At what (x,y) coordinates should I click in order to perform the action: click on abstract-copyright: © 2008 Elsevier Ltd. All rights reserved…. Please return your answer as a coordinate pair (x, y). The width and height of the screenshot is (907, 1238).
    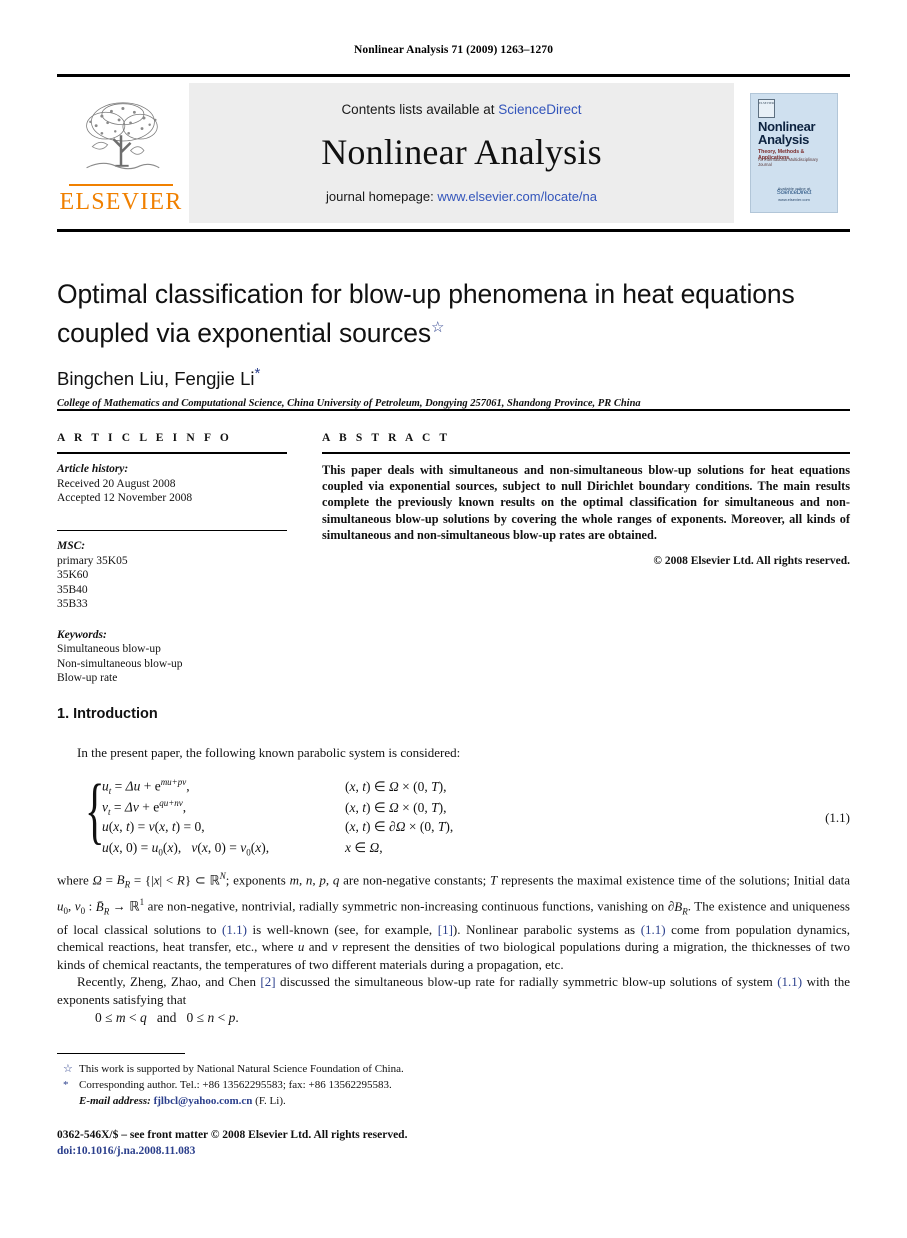
    Looking at the image, I should click on (751, 561).